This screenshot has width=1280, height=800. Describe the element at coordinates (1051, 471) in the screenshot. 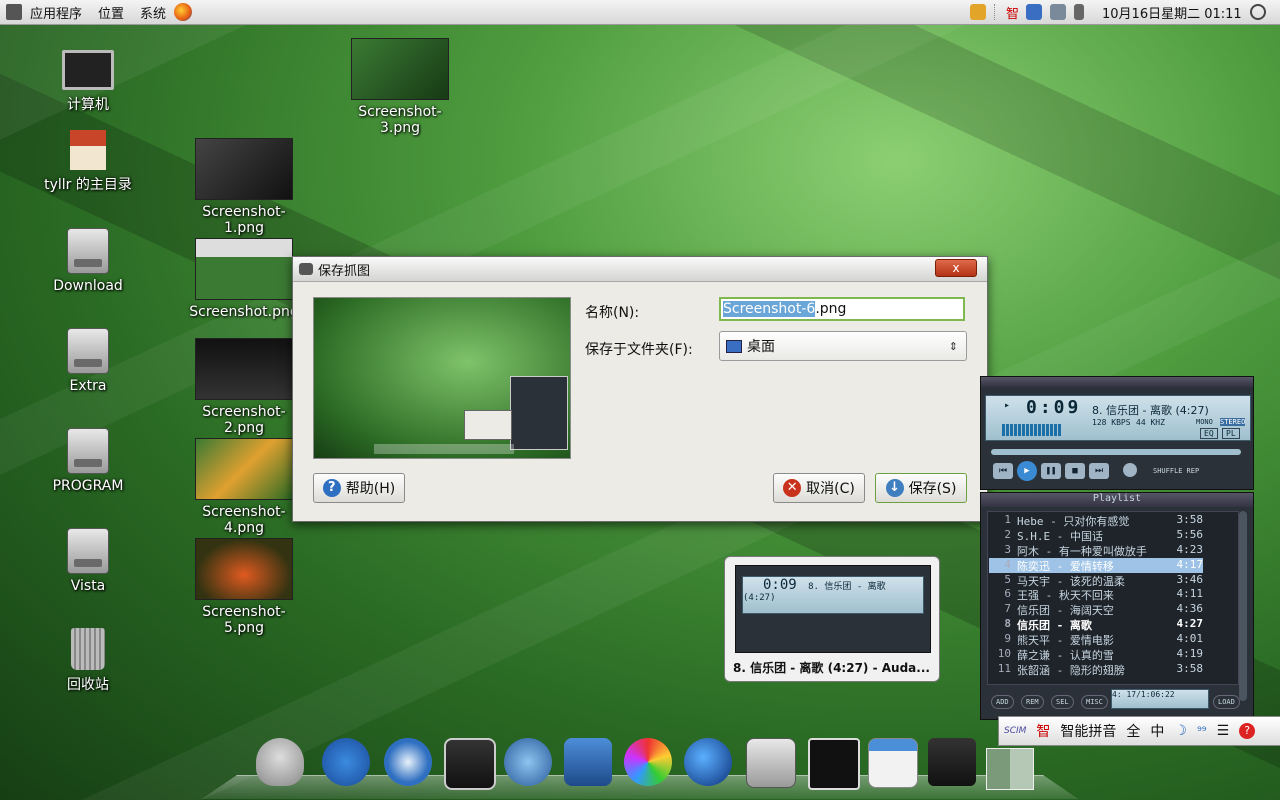

I see `pause-button: ❚❚` at that location.